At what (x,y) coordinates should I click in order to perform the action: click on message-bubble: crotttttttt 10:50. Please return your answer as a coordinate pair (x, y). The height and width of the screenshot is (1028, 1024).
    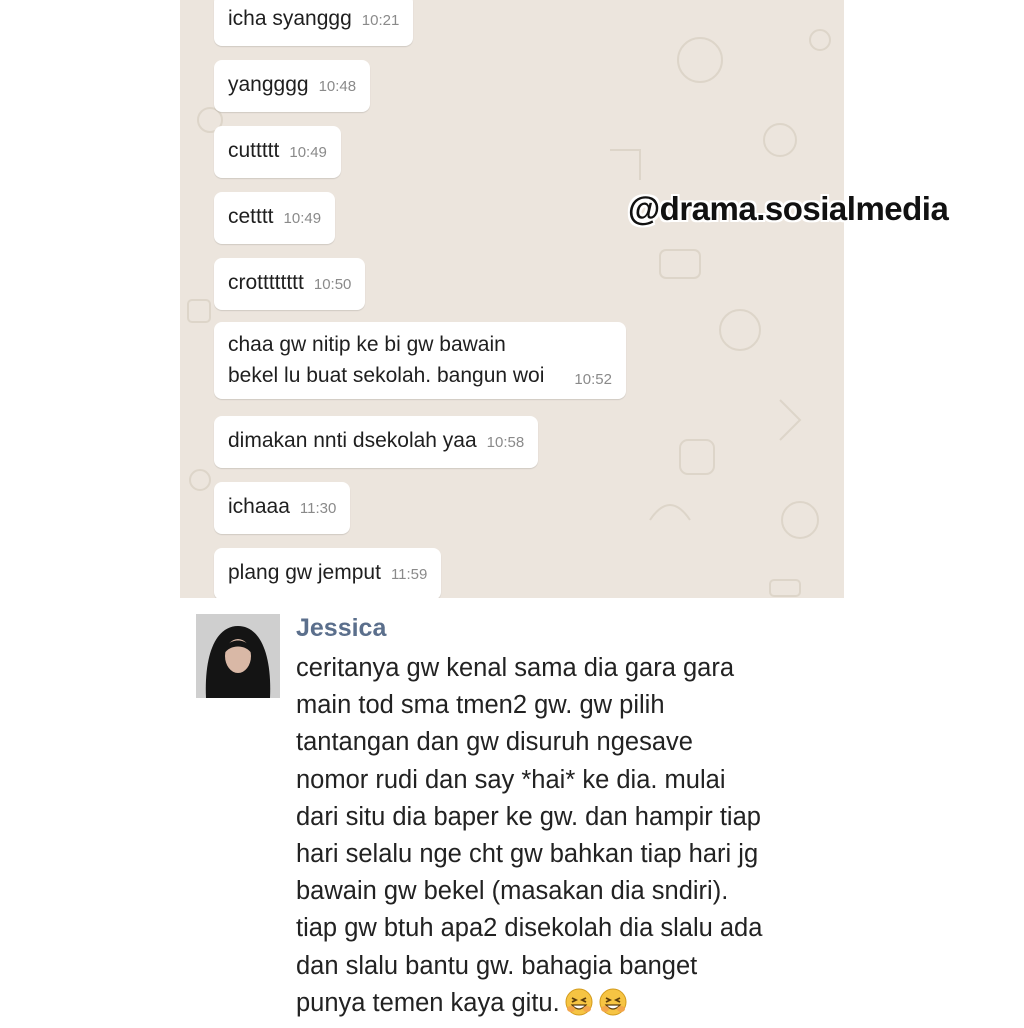
    Looking at the image, I should click on (290, 284).